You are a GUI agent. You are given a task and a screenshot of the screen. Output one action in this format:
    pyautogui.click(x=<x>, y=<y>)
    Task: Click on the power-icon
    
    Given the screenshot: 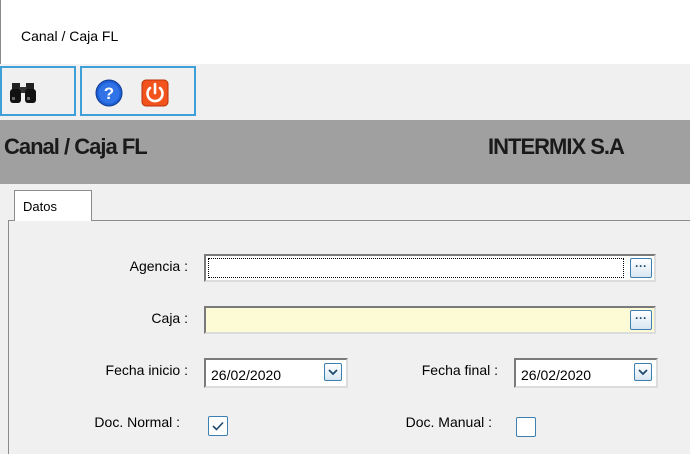 What is the action you would take?
    pyautogui.click(x=155, y=93)
    